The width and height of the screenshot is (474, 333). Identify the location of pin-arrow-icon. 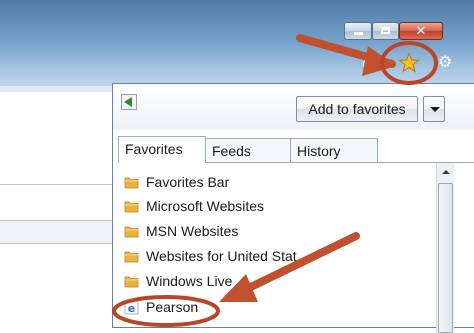
(128, 102).